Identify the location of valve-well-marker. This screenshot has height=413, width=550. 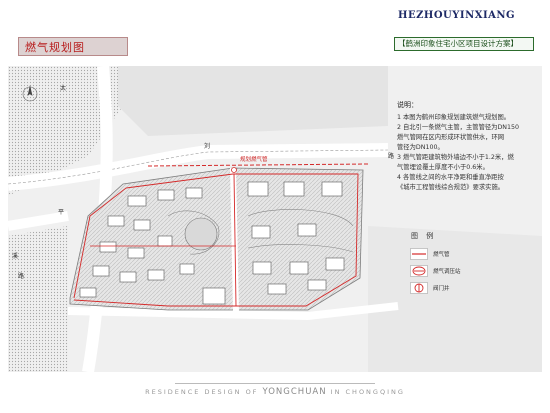
(234, 170).